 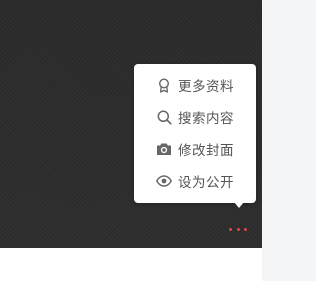 I want to click on menu-item-change-cover: 修改封面, so click(x=195, y=149).